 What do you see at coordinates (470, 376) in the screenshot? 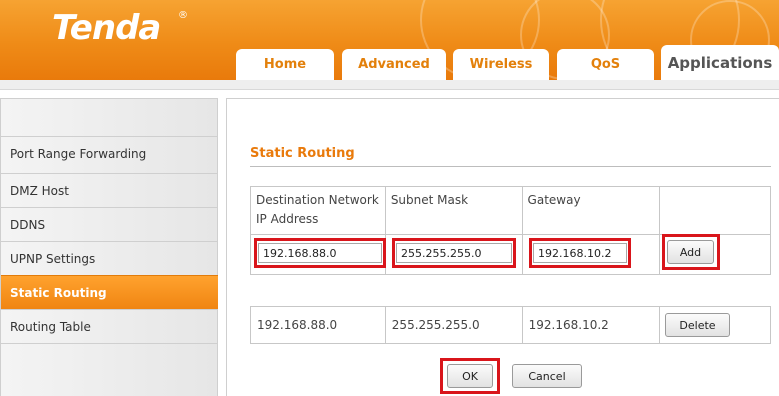
I see `highlight-ok-button` at bounding box center [470, 376].